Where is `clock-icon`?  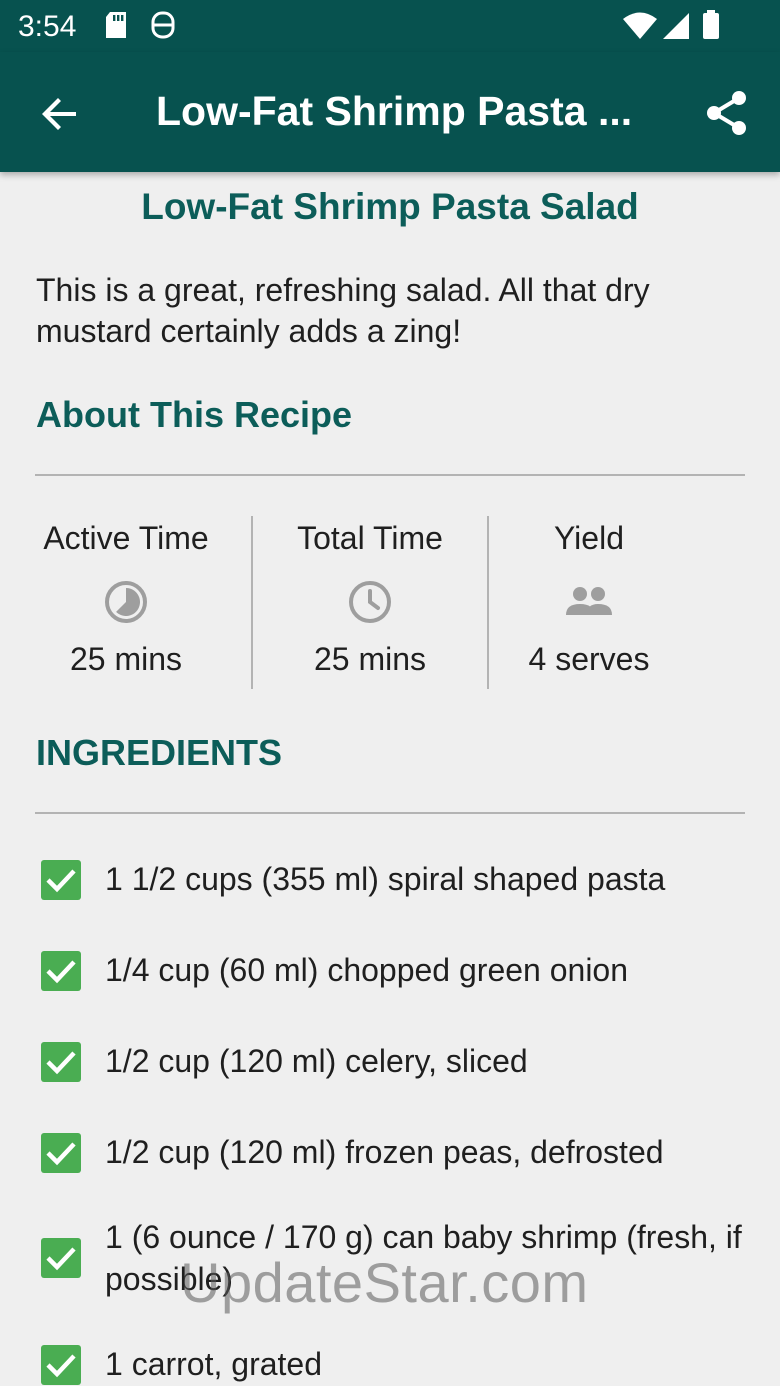
clock-icon is located at coordinates (370, 602).